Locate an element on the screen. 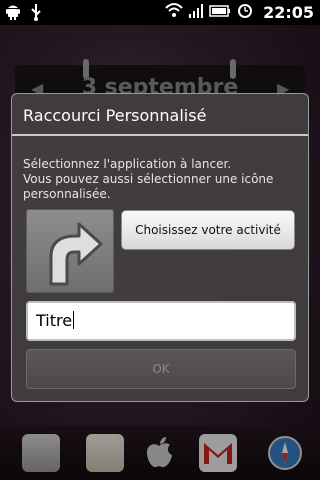 Image resolution: width=320 pixels, height=480 pixels. share-arrow-icon is located at coordinates (71, 254).